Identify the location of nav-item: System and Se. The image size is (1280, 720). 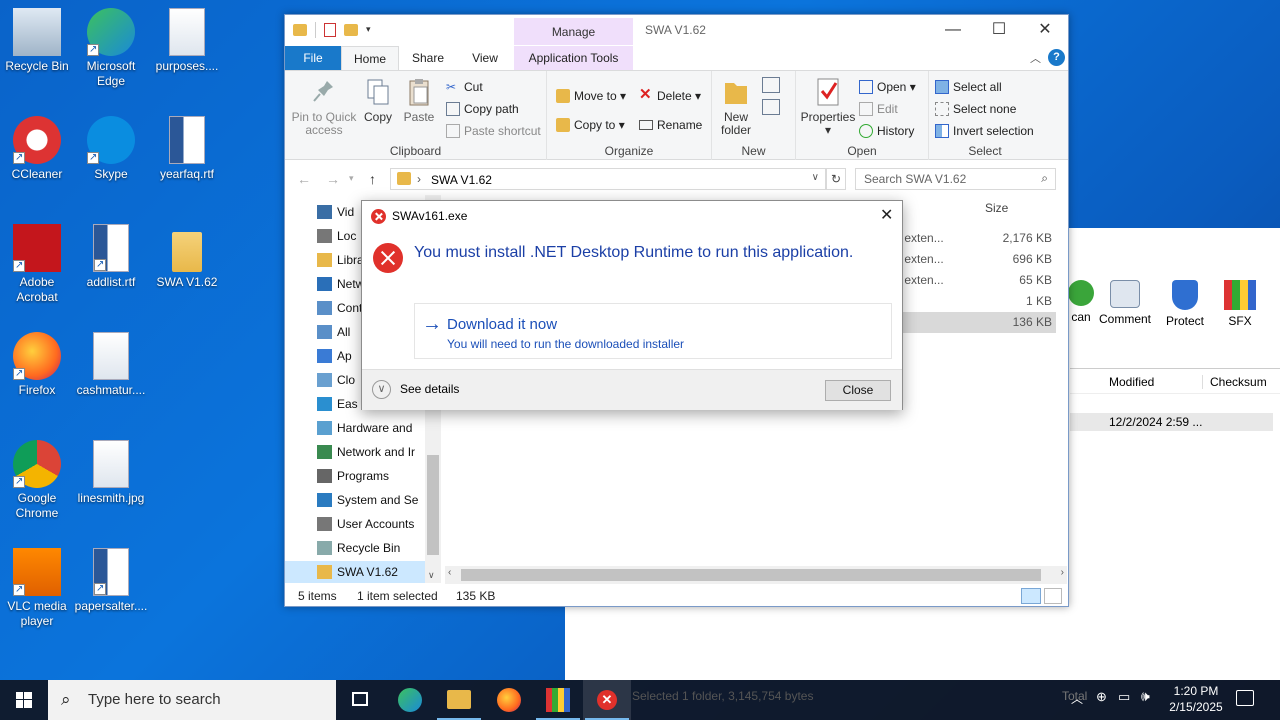
(370, 500).